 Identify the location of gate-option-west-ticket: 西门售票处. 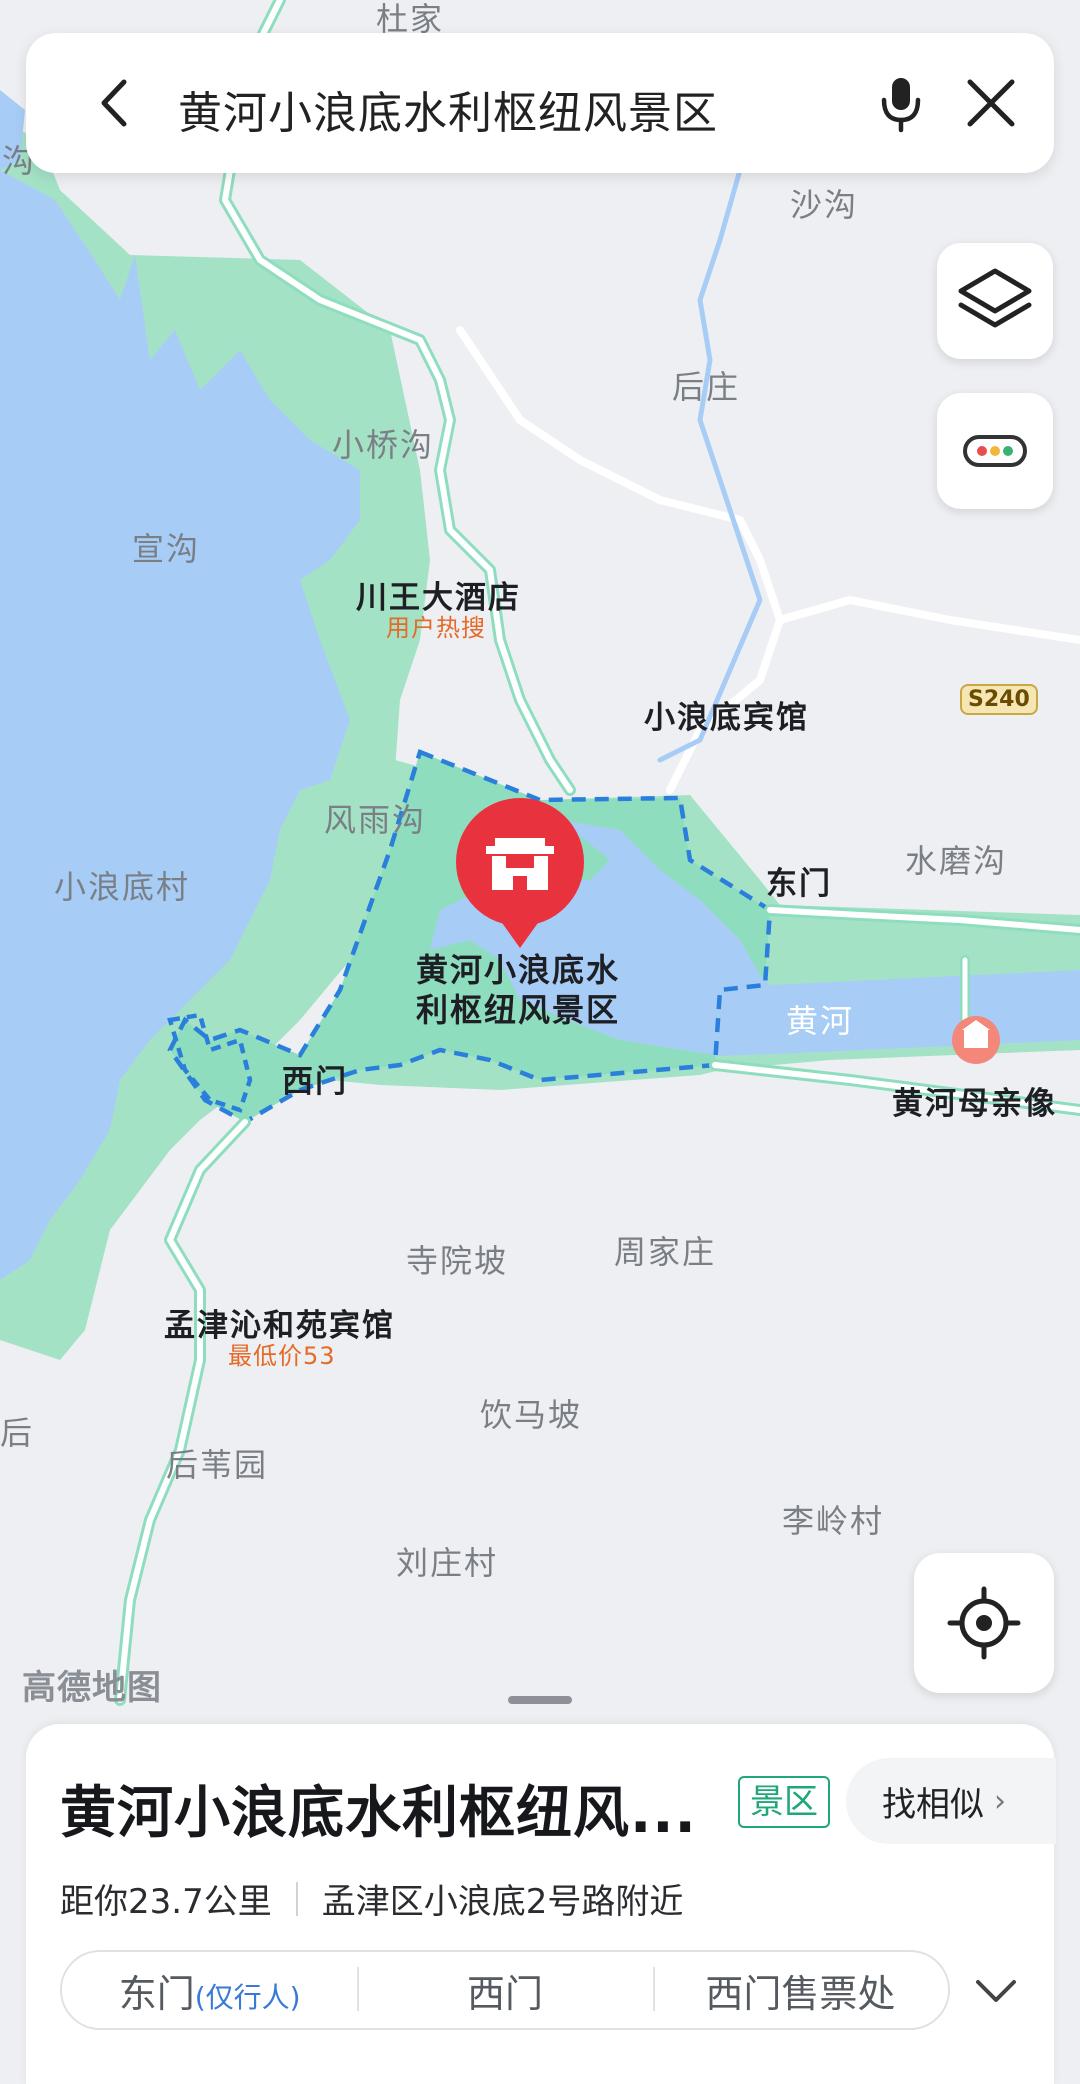
(800, 1990).